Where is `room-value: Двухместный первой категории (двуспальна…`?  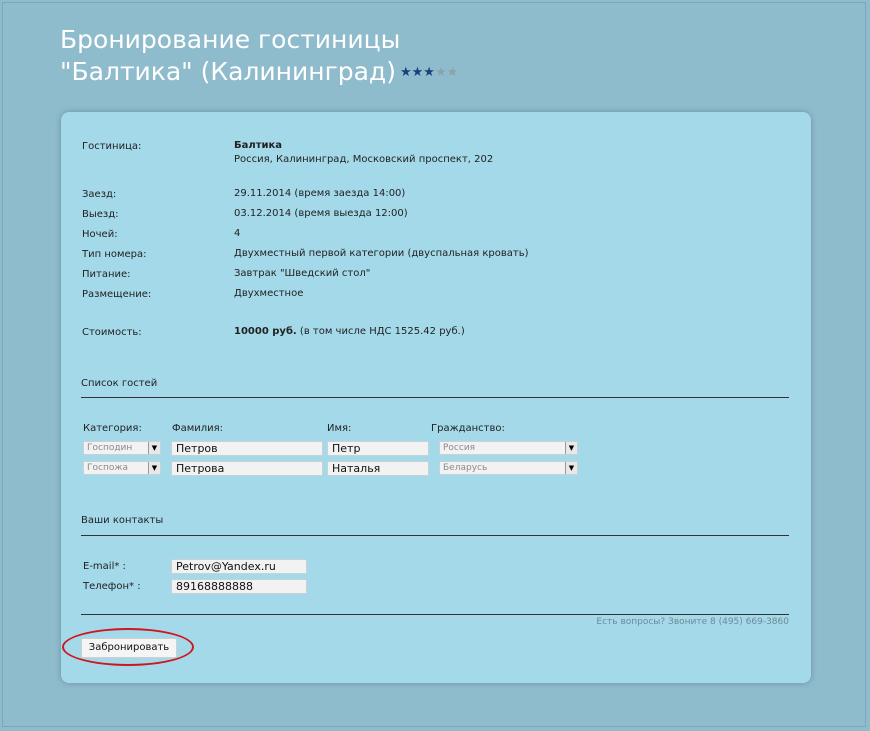
room-value: Двухместный первой категории (двуспальна… is located at coordinates (381, 253).